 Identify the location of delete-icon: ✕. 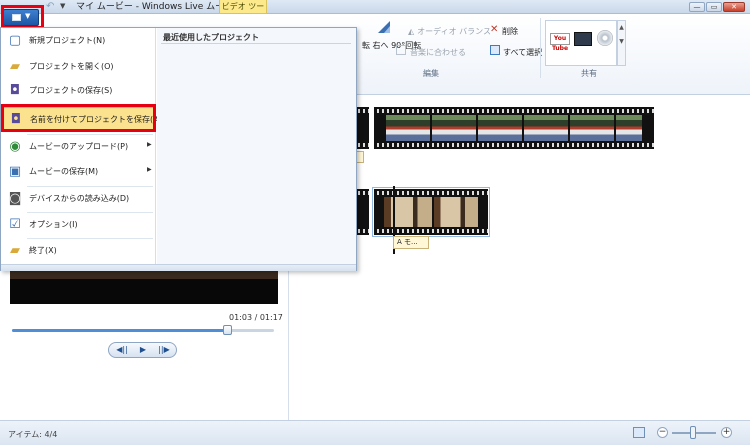
(494, 29).